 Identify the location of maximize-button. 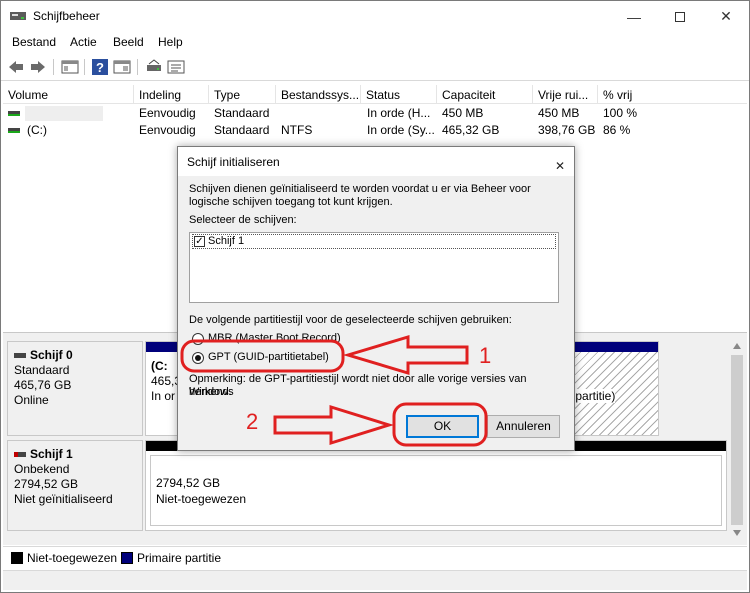
(680, 16).